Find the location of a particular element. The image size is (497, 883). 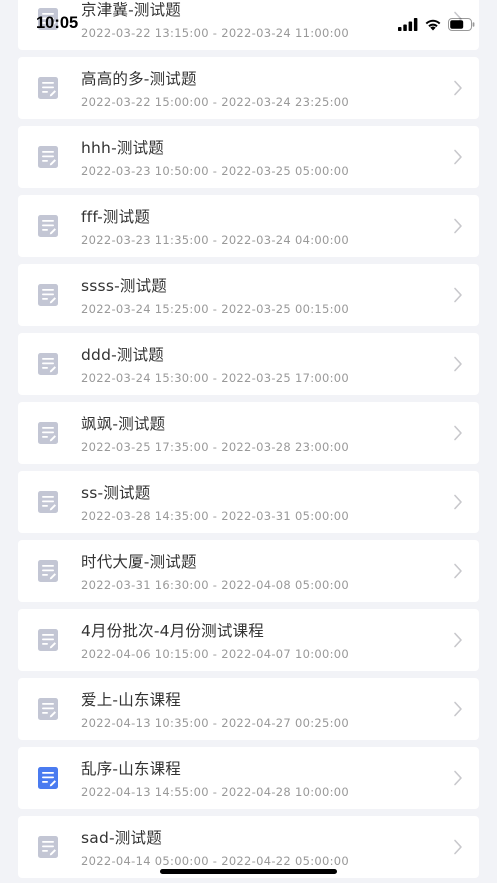

wifi-icon is located at coordinates (433, 24).